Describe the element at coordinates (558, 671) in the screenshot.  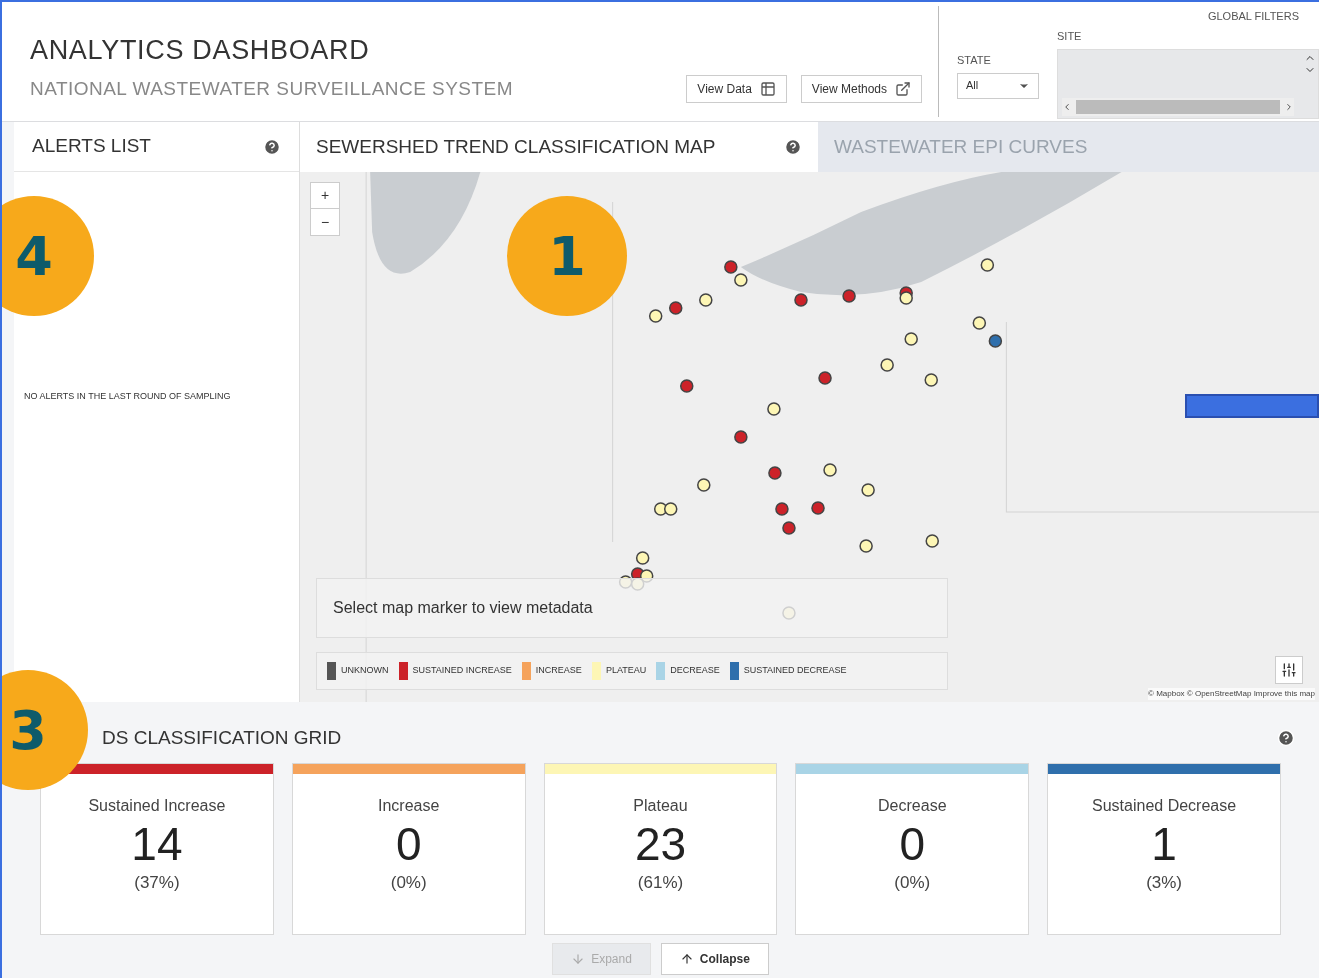
I see `legend-label: INCREASE` at that location.